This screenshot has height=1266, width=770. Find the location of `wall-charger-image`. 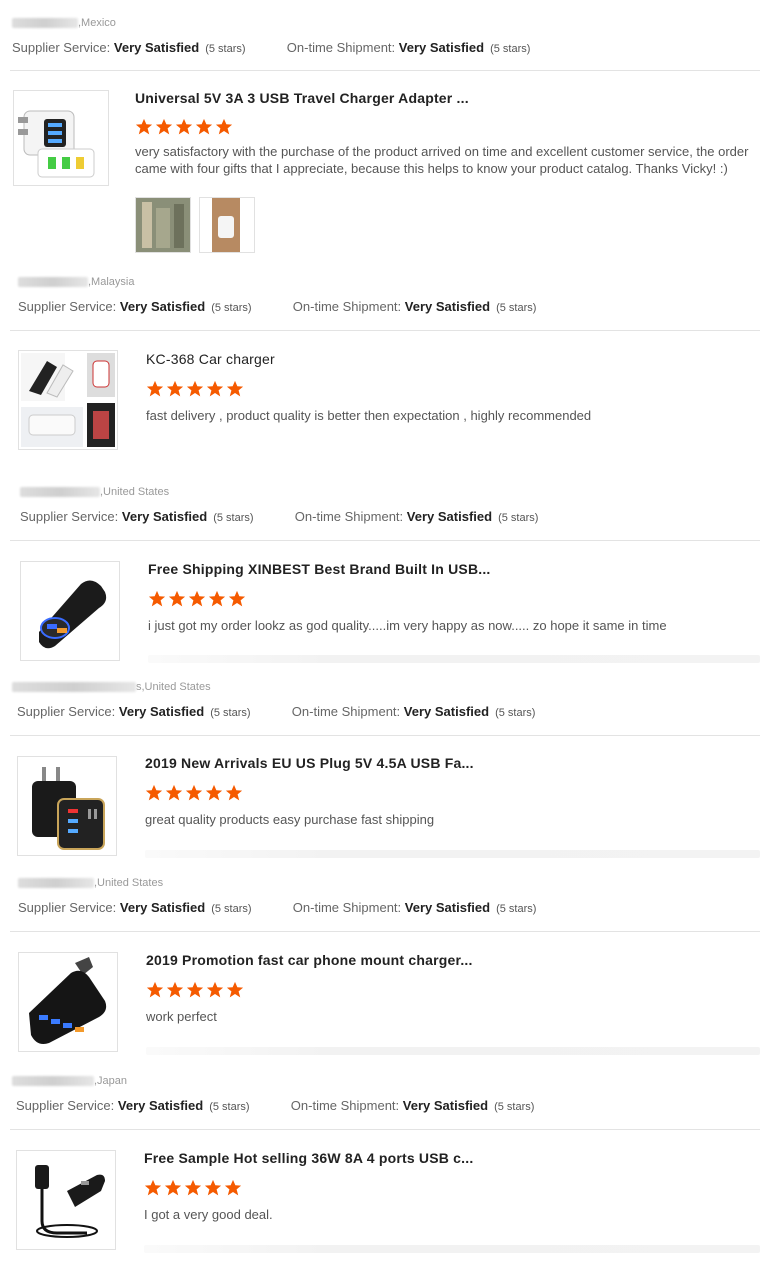

wall-charger-image is located at coordinates (68, 808).